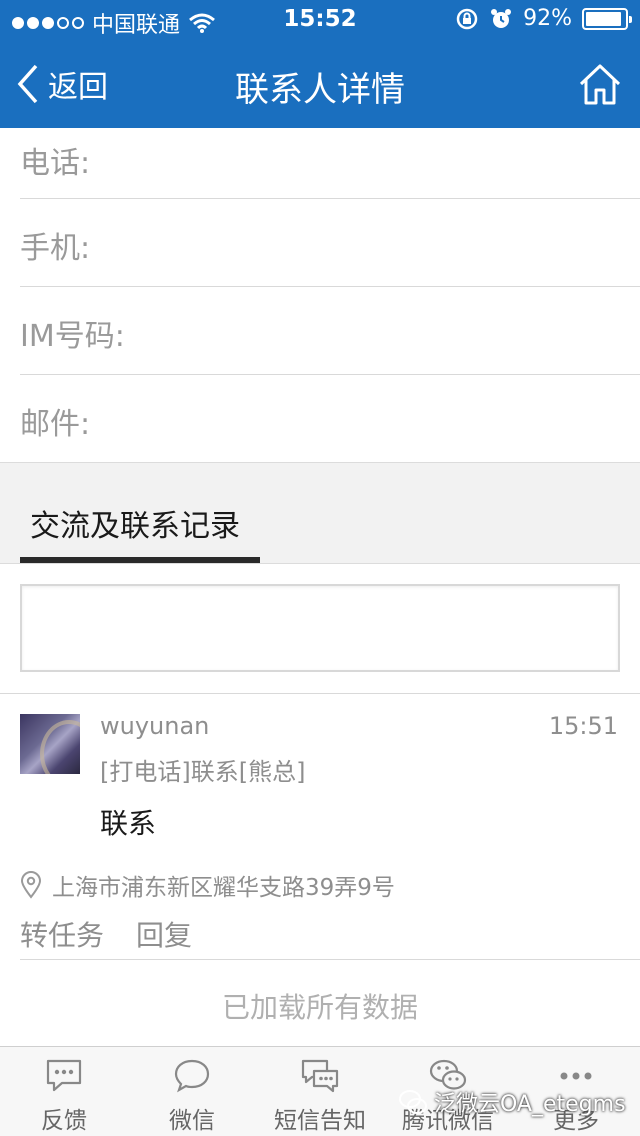  I want to click on tab-weixin: 微信, so click(192, 1091).